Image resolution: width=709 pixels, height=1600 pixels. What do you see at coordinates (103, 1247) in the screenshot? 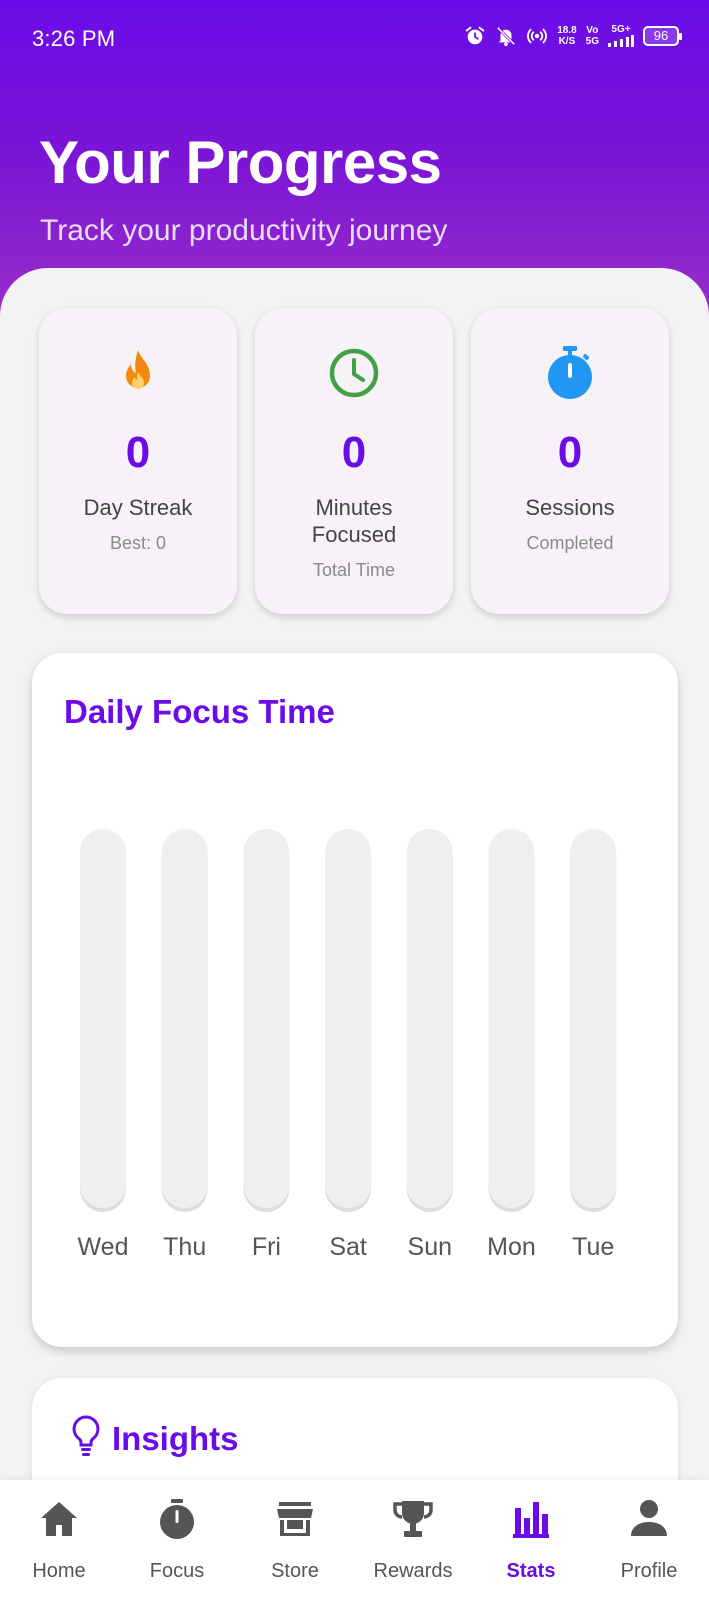
I see `day-label-wed: Wed` at bounding box center [103, 1247].